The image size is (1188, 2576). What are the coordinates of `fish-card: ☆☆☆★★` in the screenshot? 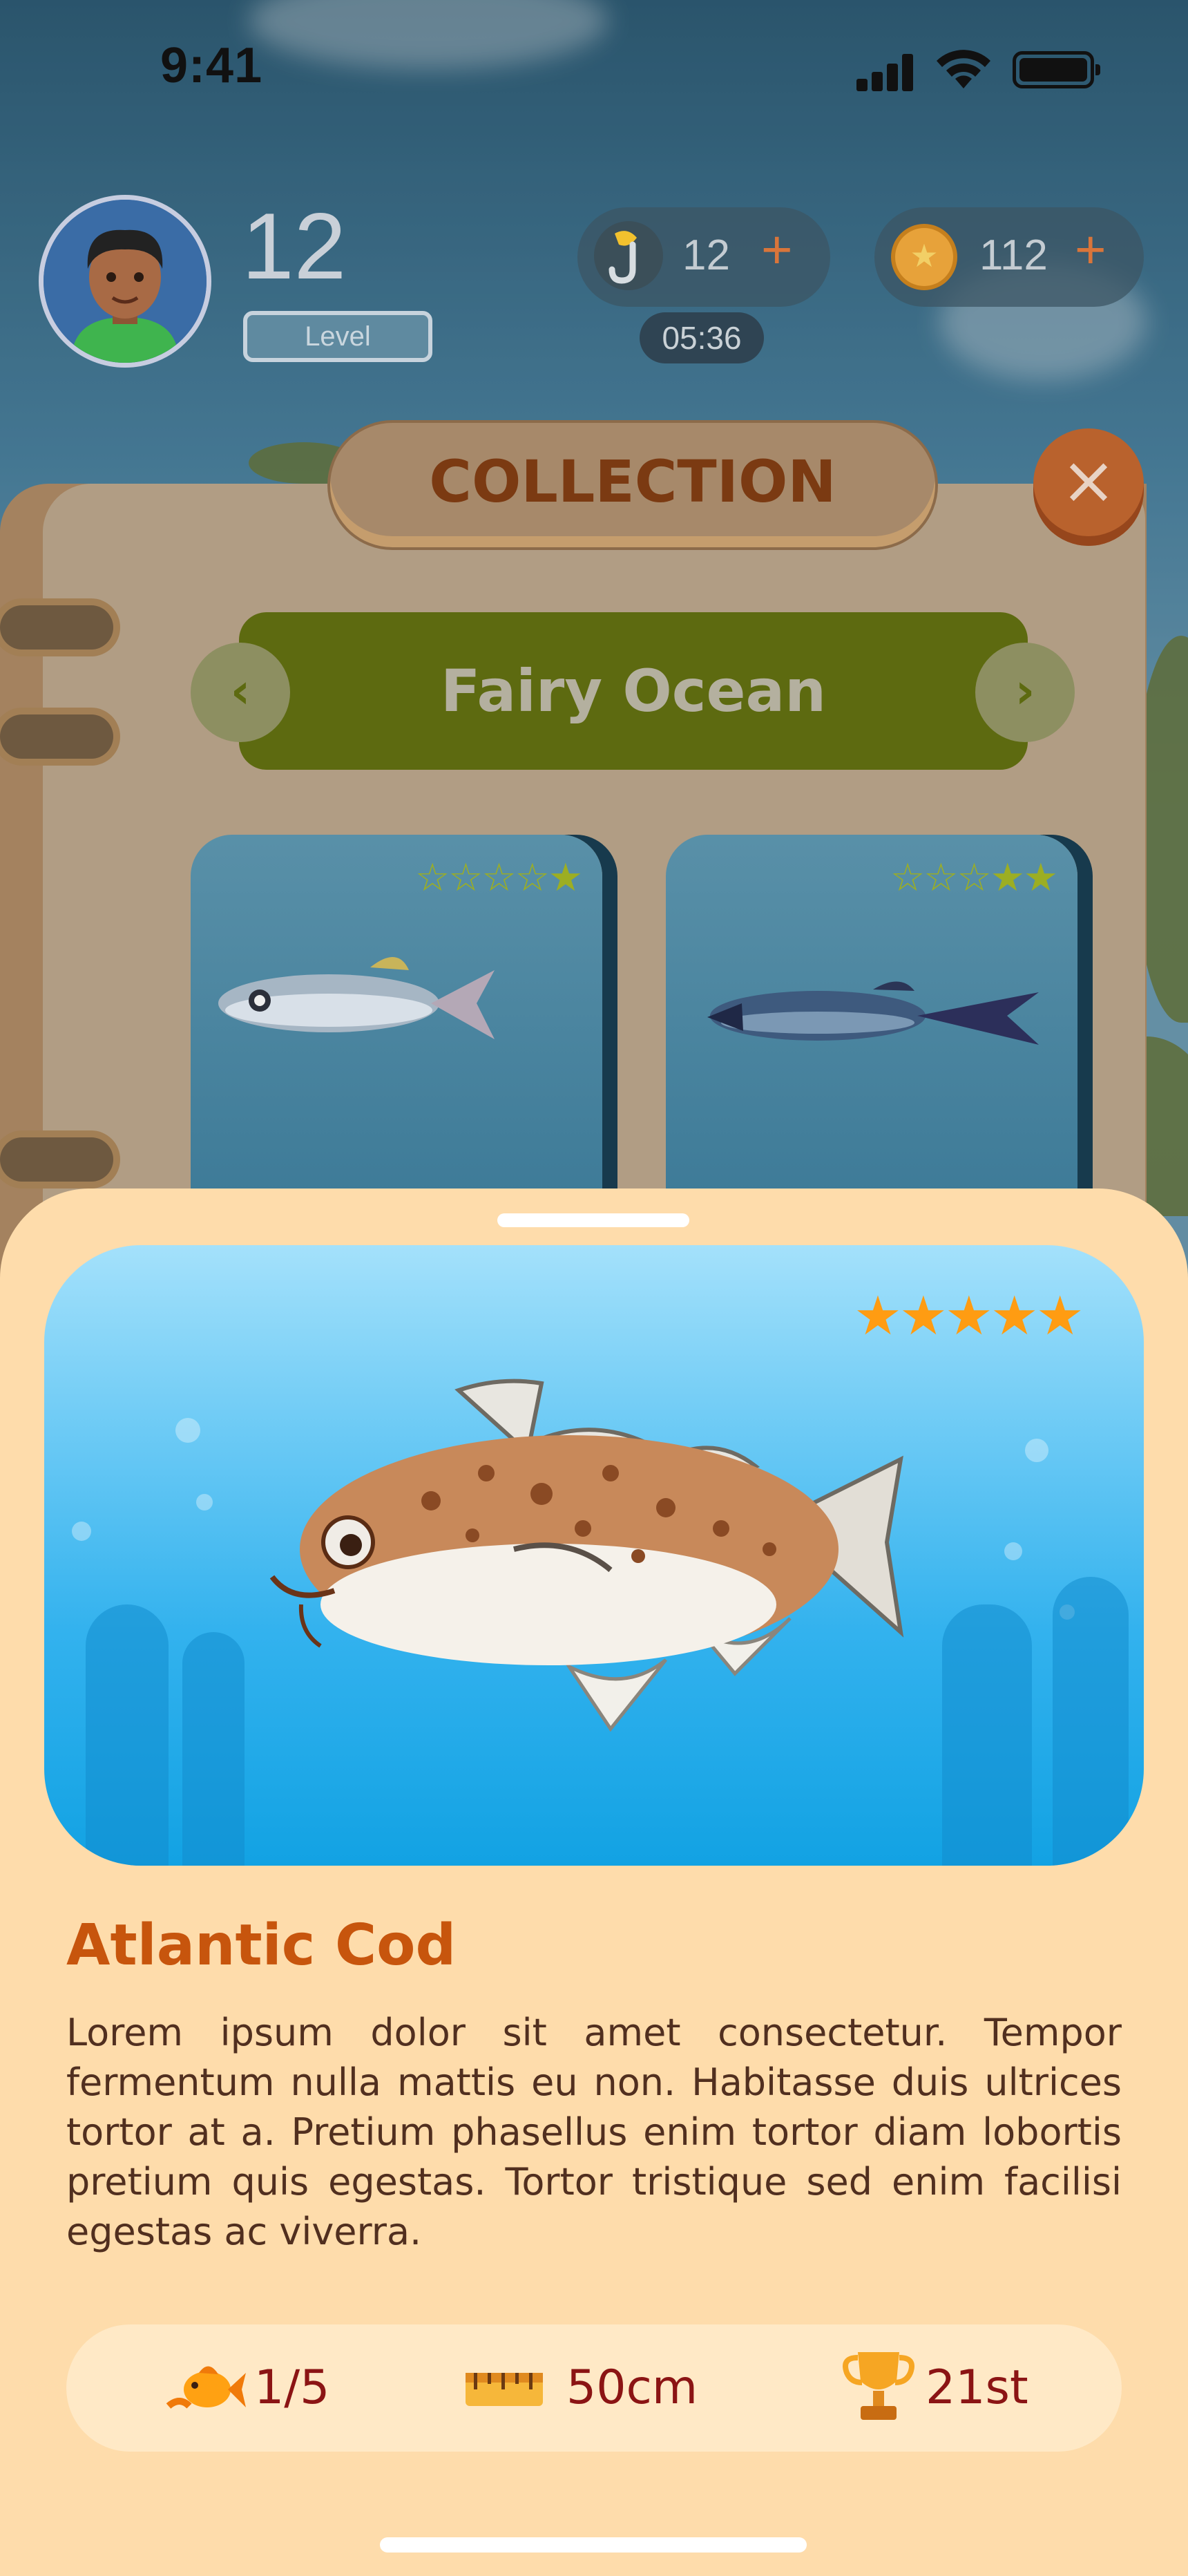 It's located at (872, 1014).